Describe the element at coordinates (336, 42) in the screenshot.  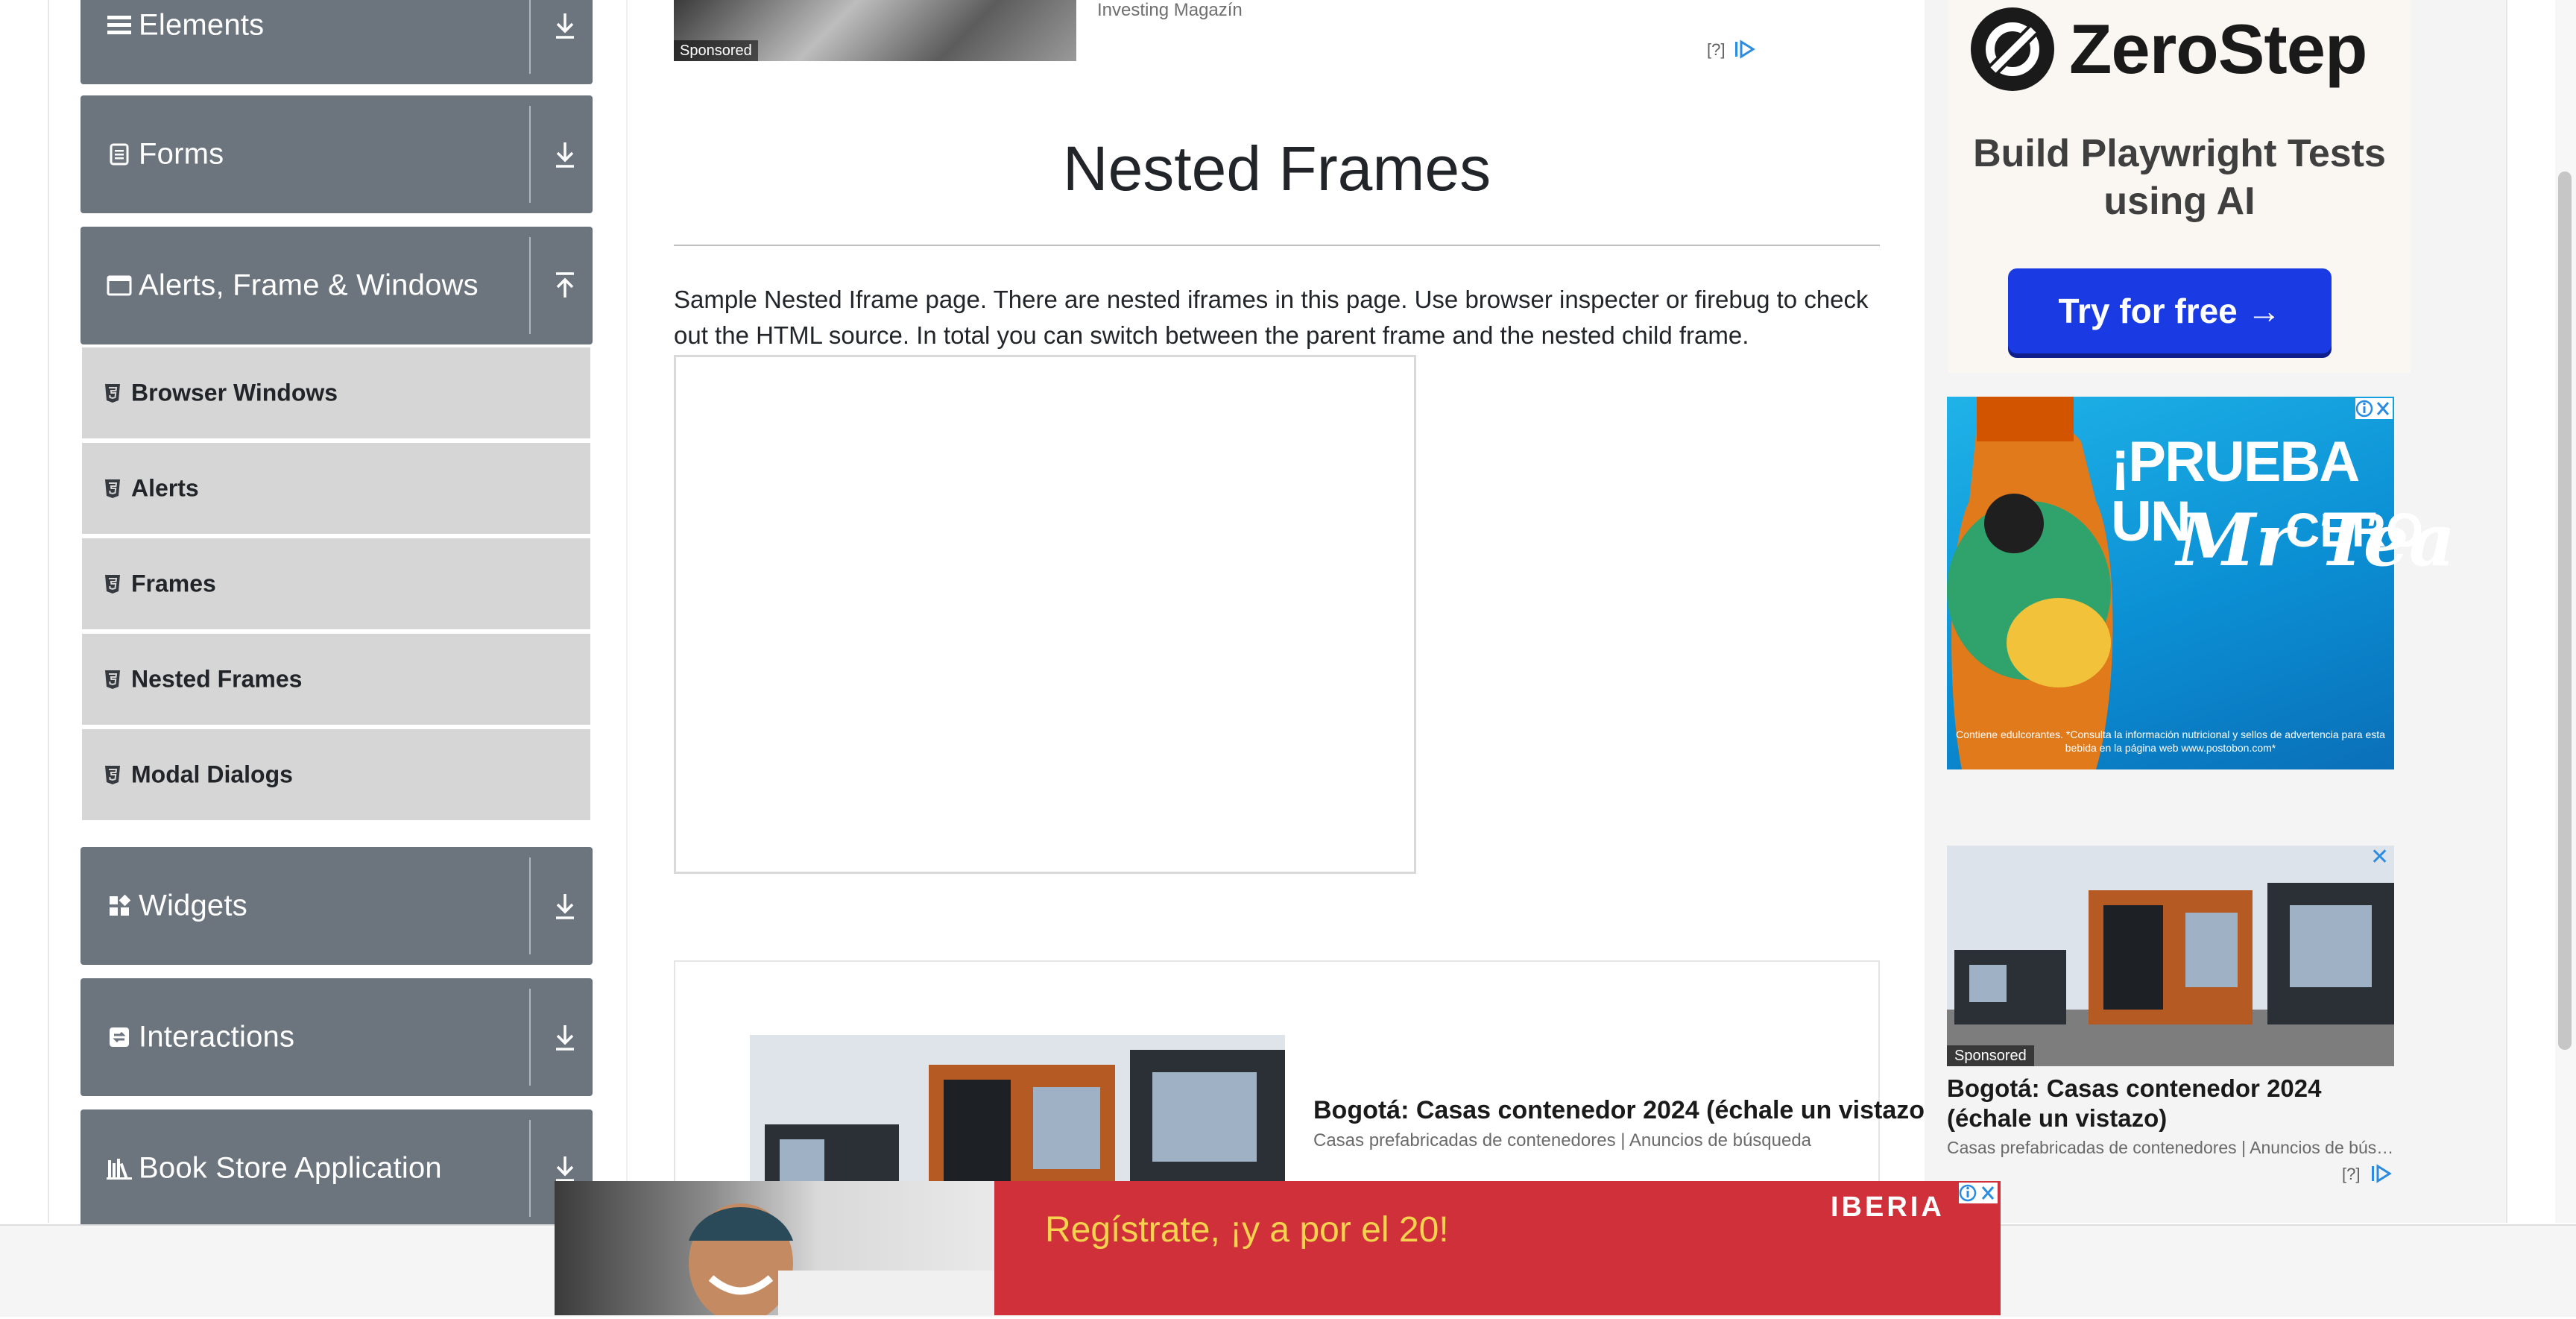
I see `sidebar-group-elements: Elements` at that location.